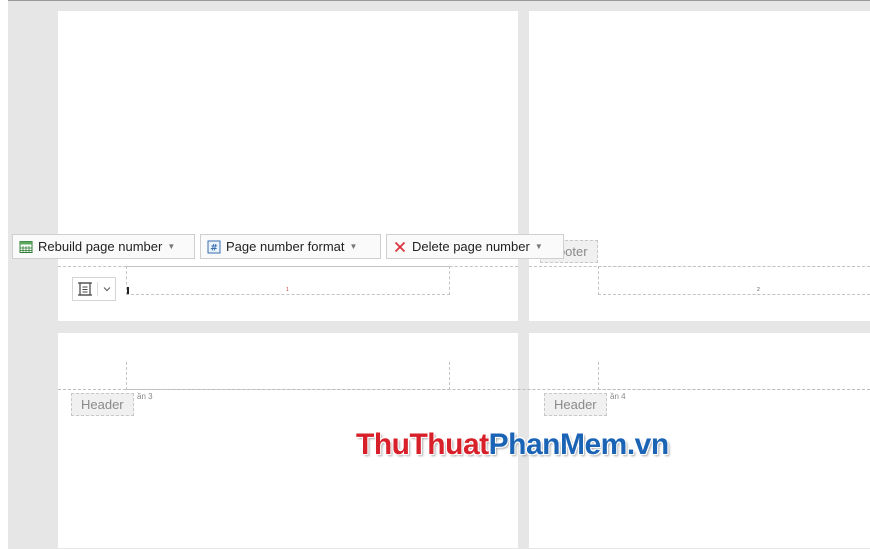 The image size is (870, 549). I want to click on rebuild-page-number-label: Rebuild page number, so click(100, 246).